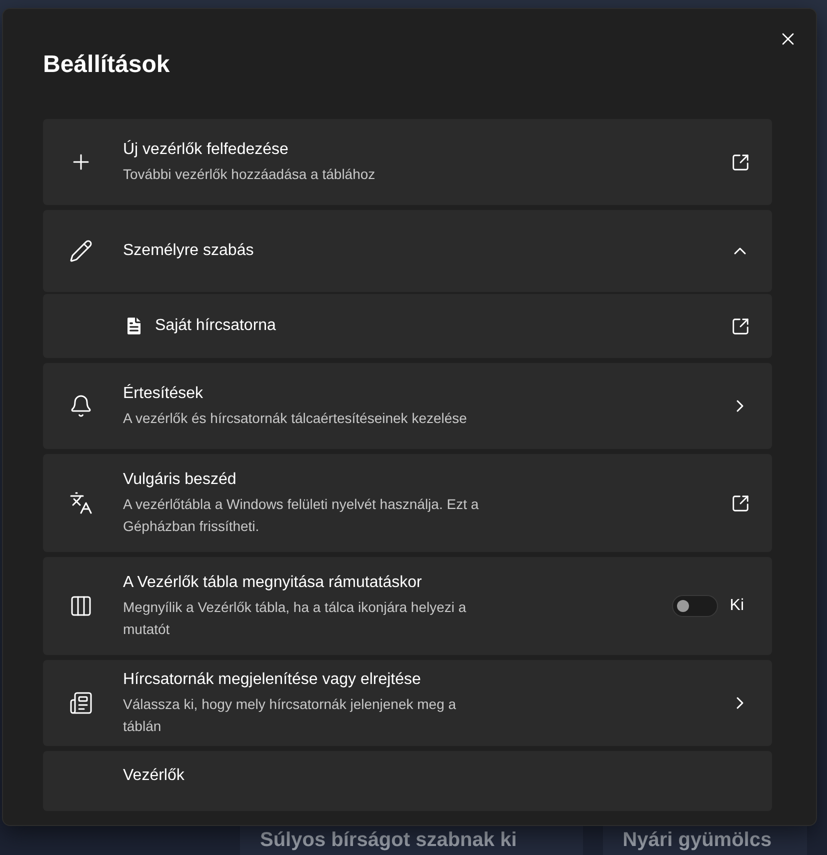  What do you see at coordinates (301, 515) in the screenshot?
I see `setting-description: A vezérlőtábla a Windows felületi nyelvét használja. Ezt a Gépházban frissítheti.` at bounding box center [301, 515].